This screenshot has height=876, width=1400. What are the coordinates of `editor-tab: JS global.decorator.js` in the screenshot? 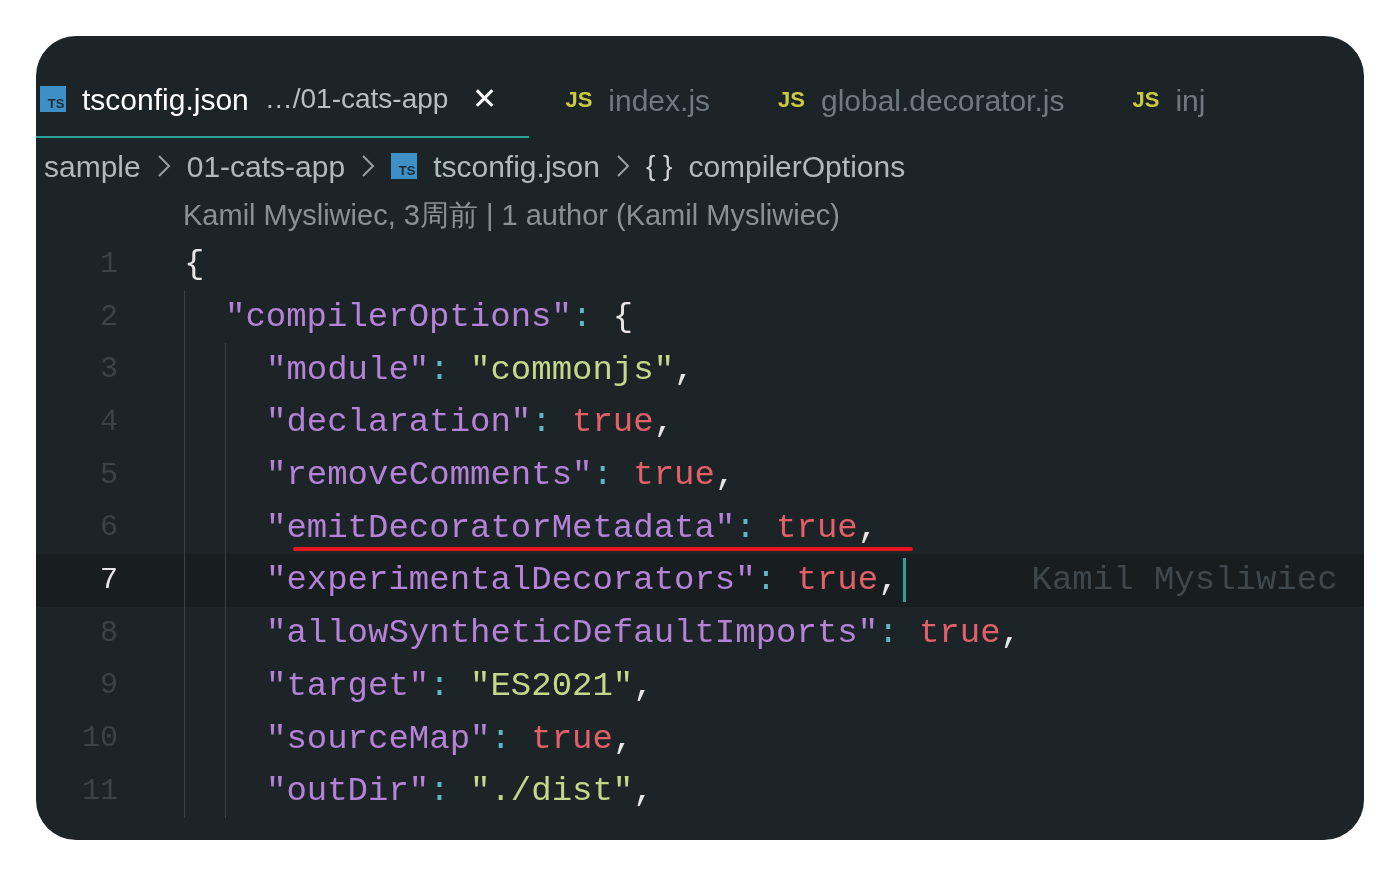 It's located at (919, 100).